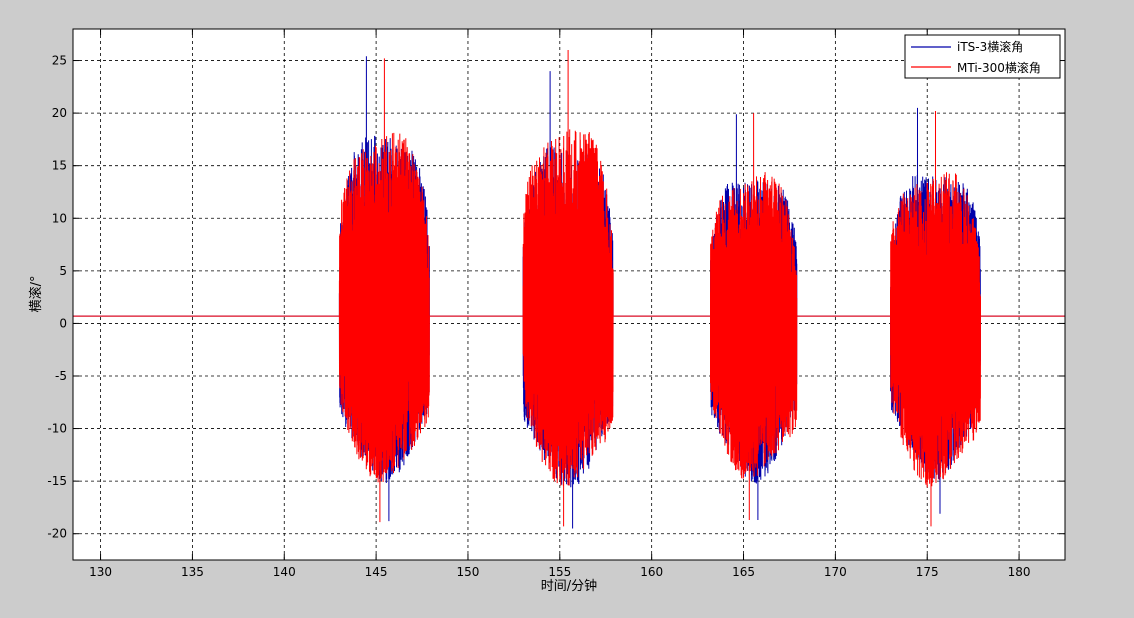  What do you see at coordinates (999, 67) in the screenshot?
I see `legend-label-mti300: MTi-300横滚角` at bounding box center [999, 67].